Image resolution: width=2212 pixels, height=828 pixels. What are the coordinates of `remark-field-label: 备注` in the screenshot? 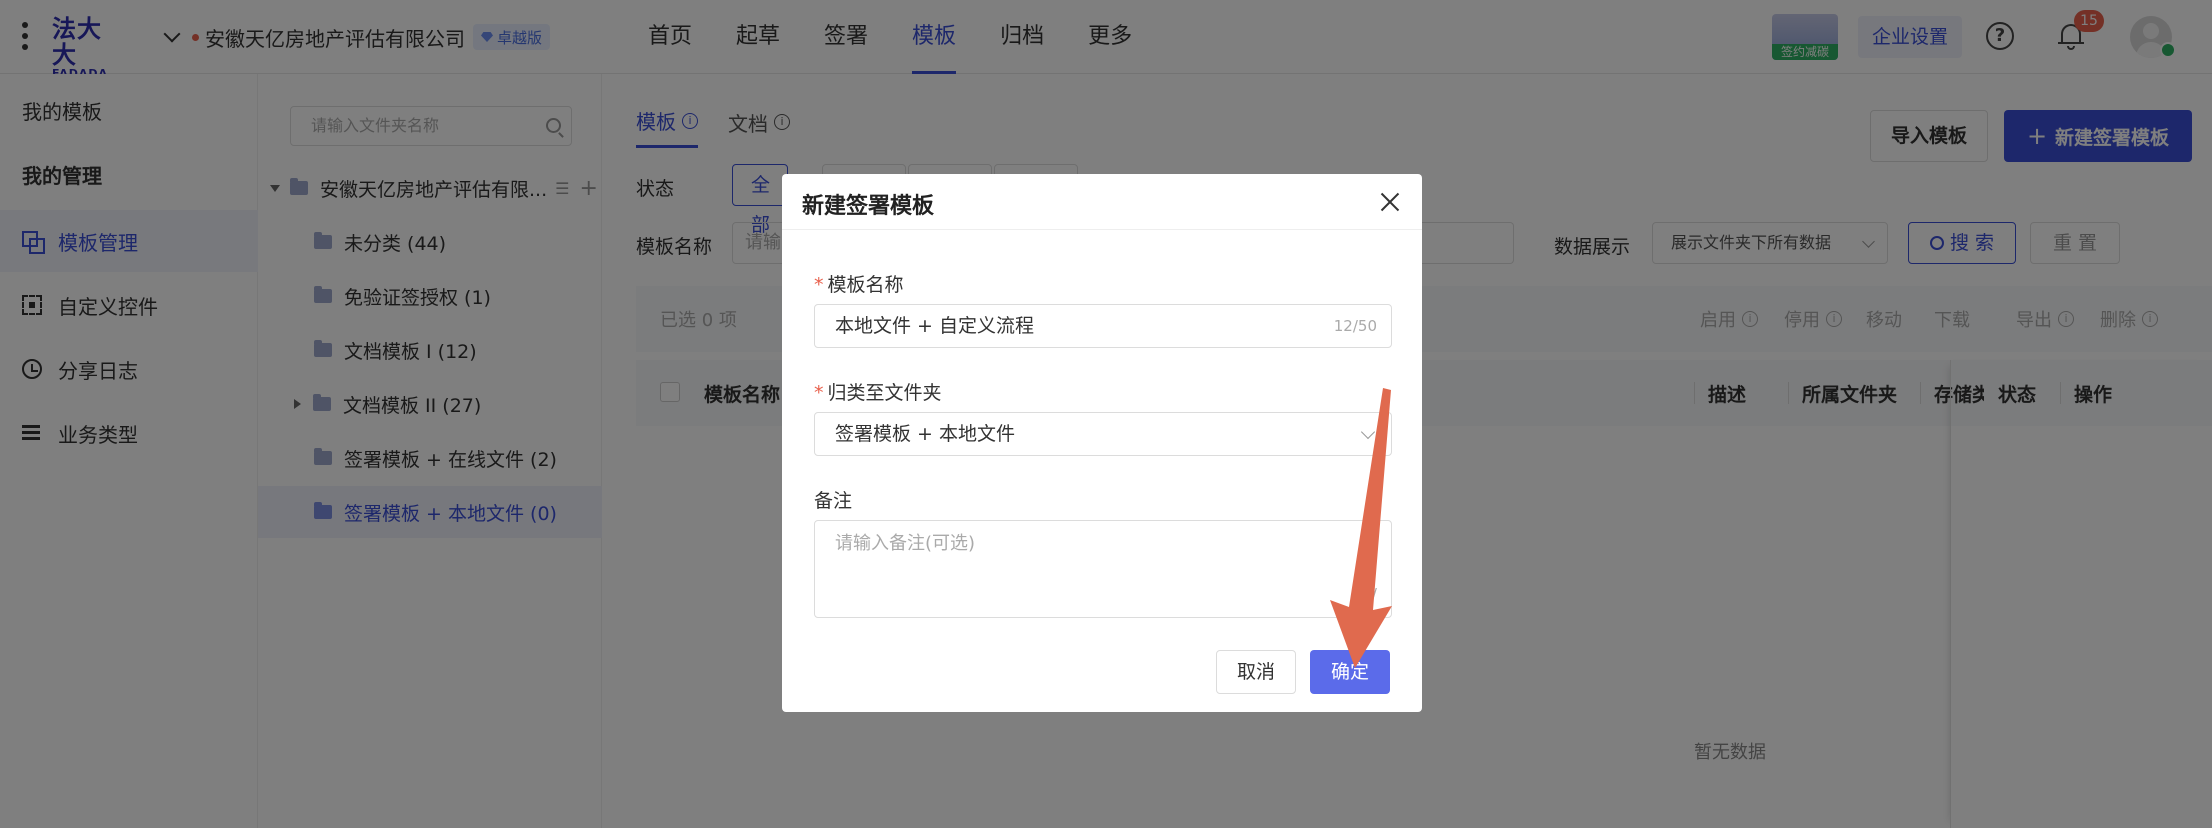 It's located at (833, 501).